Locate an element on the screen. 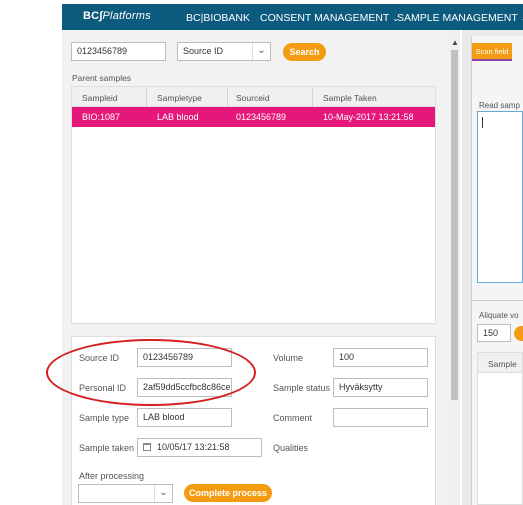  sample-status-value: Hyväksytty is located at coordinates (361, 387).